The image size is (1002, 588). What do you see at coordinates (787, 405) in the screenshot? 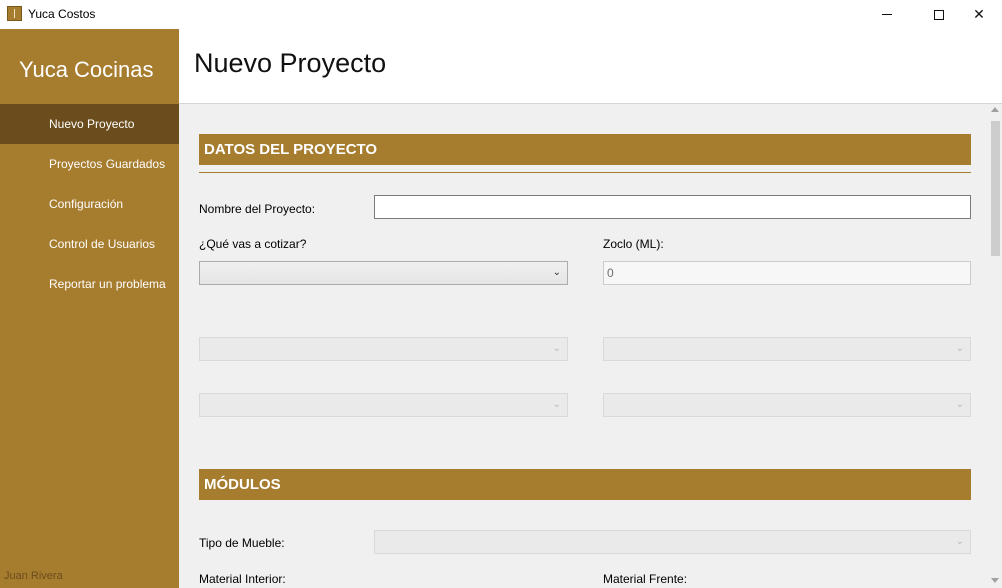
I see `option-dropdown-4: ⌄` at bounding box center [787, 405].